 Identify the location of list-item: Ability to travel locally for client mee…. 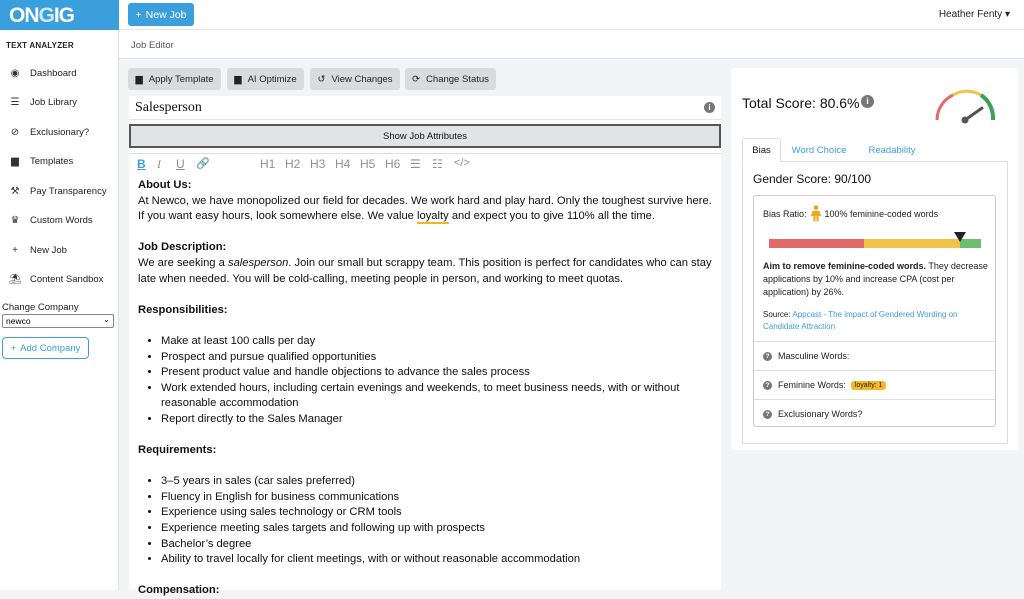
(437, 560).